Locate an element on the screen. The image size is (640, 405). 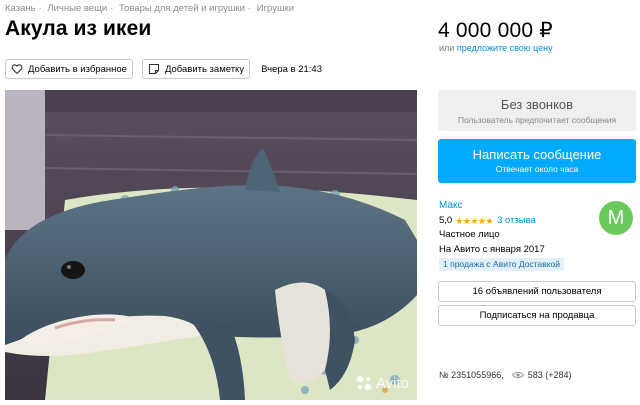
add-note-button: Добавить заметку is located at coordinates (196, 69).